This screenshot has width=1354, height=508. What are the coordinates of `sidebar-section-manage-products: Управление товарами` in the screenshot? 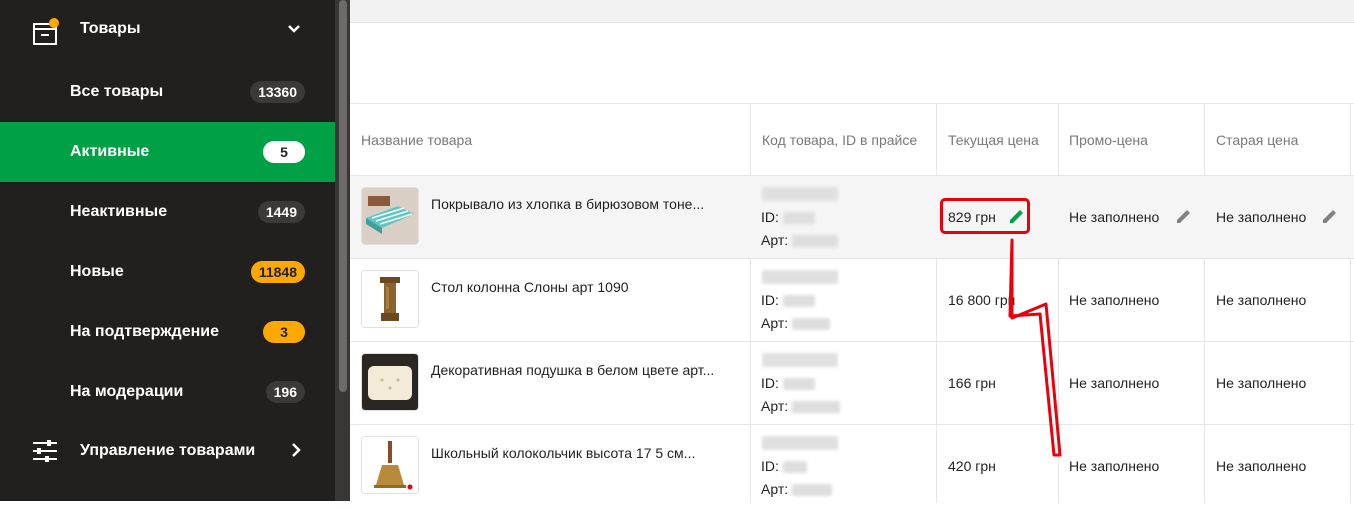 It's located at (167, 451).